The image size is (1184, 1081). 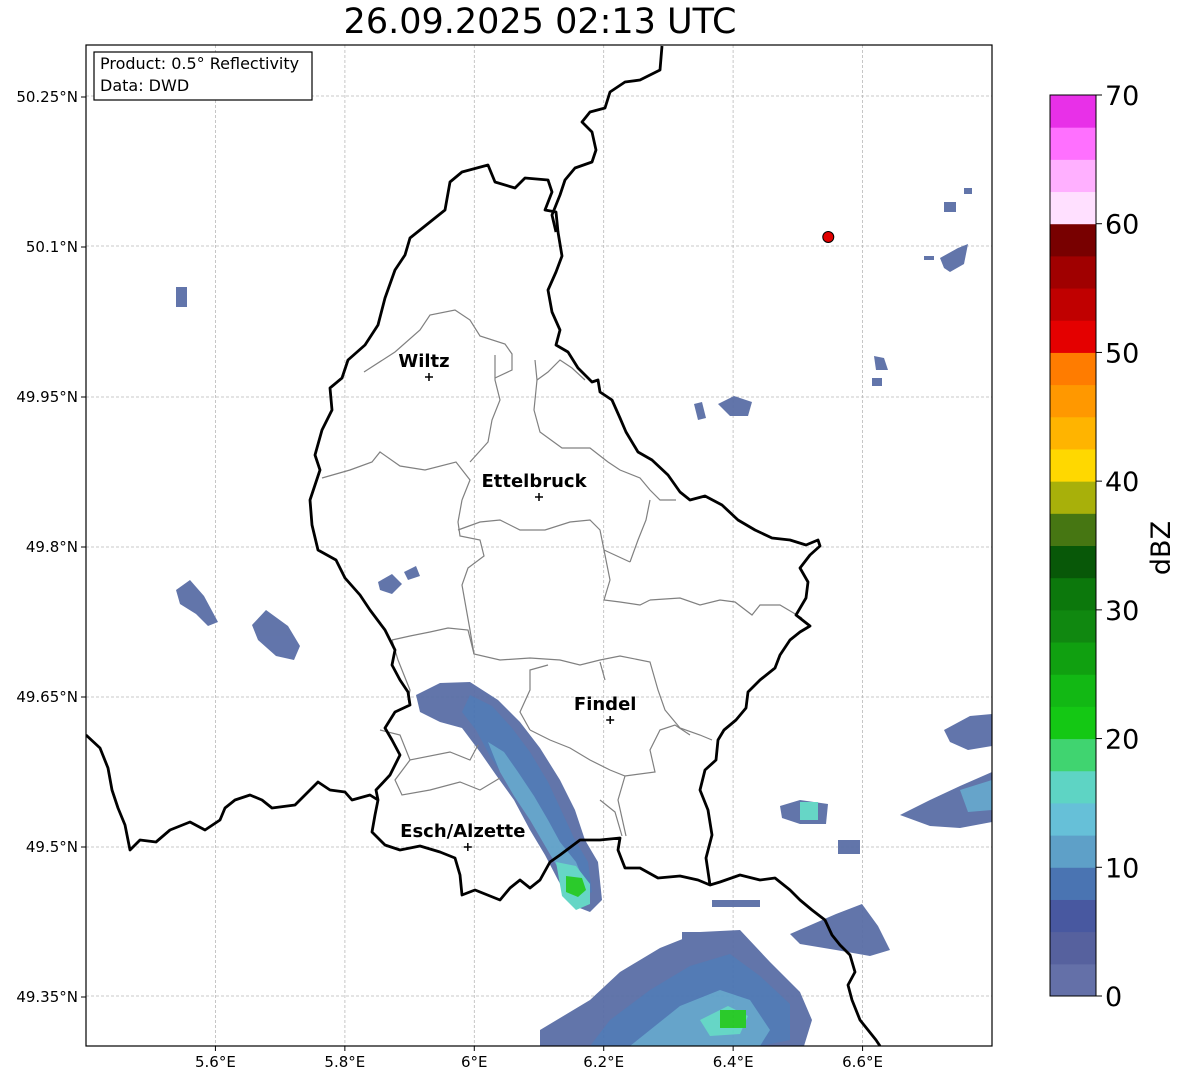 I want to click on colorbar-swatches, so click(x=1073, y=546).